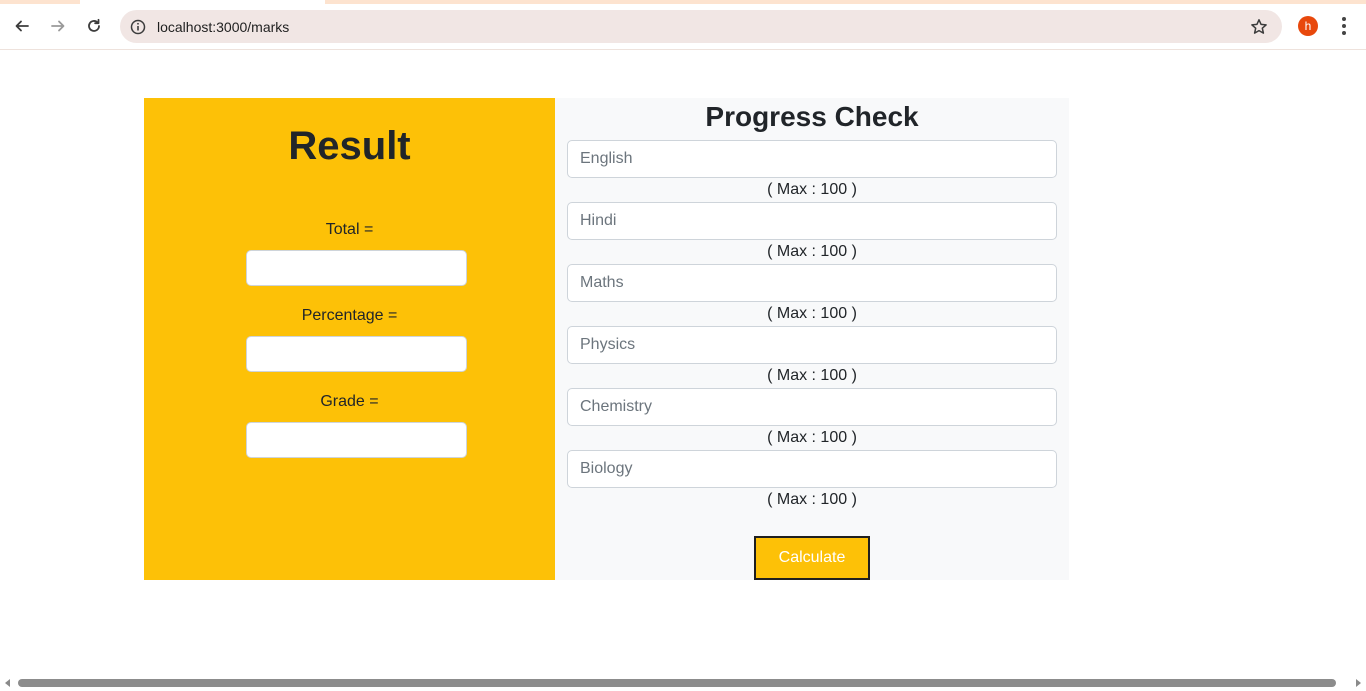  What do you see at coordinates (677, 683) in the screenshot?
I see `scrollbar-thumb` at bounding box center [677, 683].